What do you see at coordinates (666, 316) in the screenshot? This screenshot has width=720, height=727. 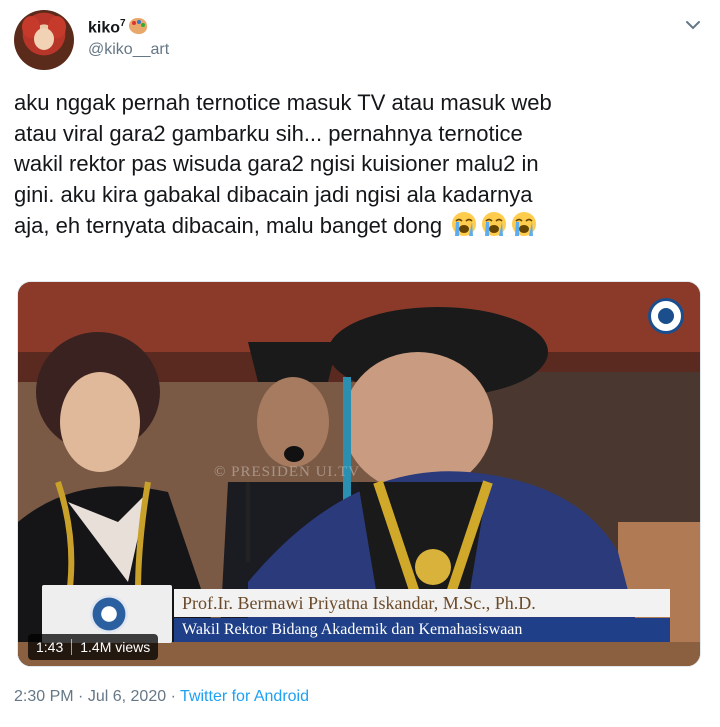 I see `channel-logo-icon` at bounding box center [666, 316].